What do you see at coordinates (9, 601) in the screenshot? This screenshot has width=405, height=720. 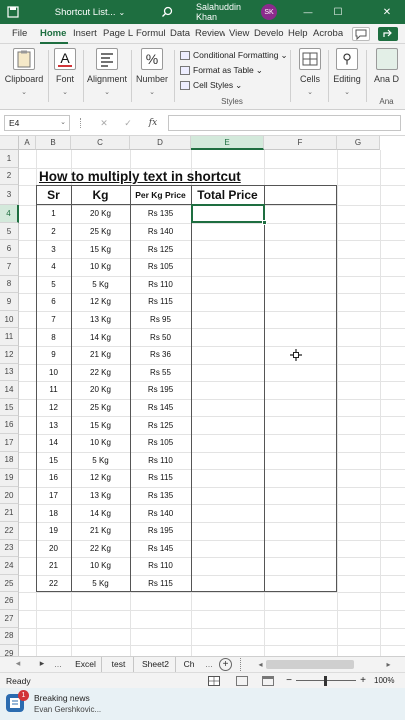 I see `row-header-26: 26` at bounding box center [9, 601].